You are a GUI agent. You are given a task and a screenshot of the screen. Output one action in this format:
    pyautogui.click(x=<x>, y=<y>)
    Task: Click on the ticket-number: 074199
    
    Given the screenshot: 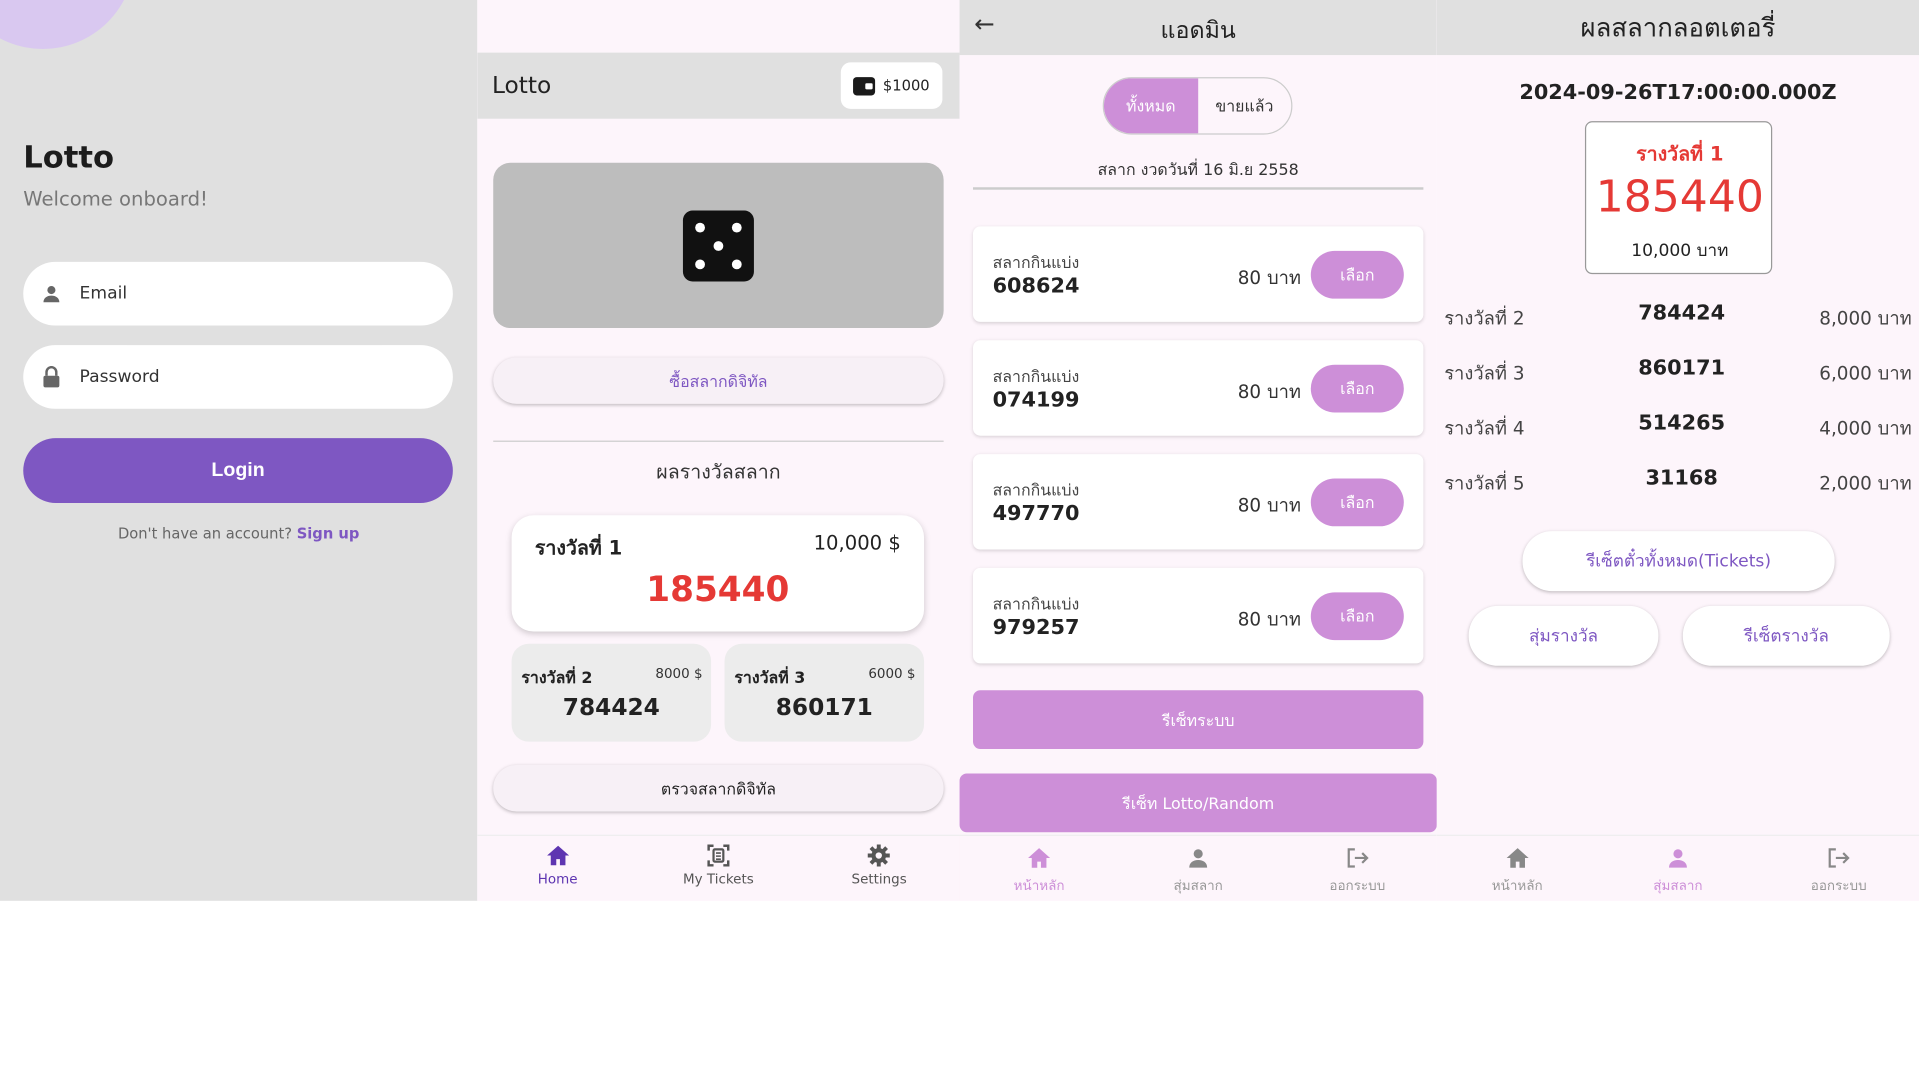 What is the action you would take?
    pyautogui.click(x=1036, y=400)
    